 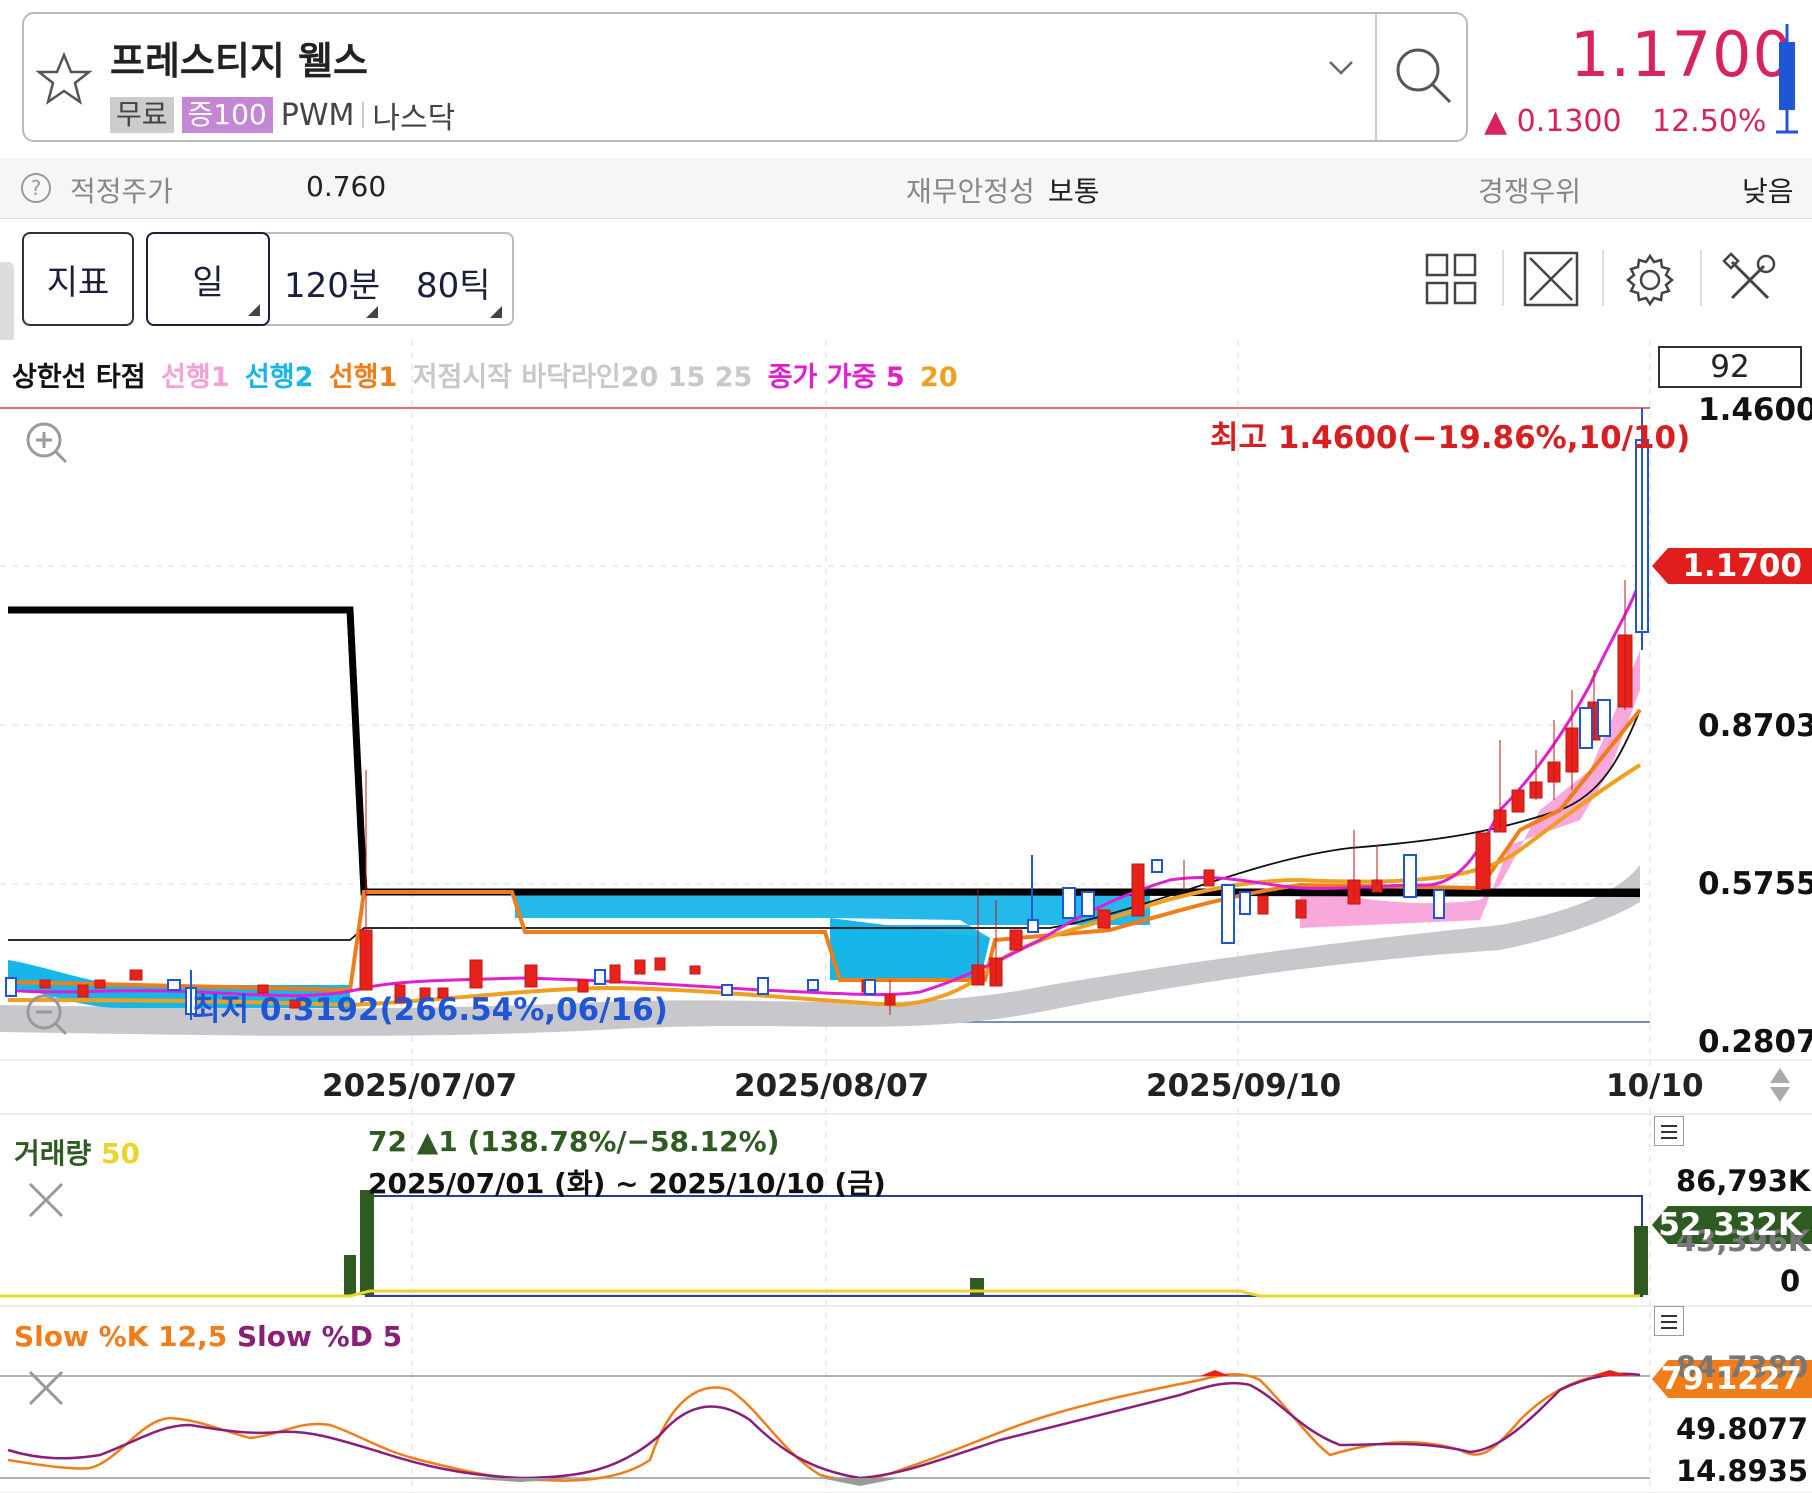 What do you see at coordinates (79, 377) in the screenshot?
I see `legend-upper-limit: 상한선 타점` at bounding box center [79, 377].